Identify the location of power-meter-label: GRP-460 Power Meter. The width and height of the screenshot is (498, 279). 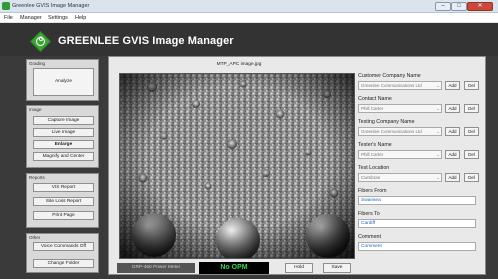
(156, 268).